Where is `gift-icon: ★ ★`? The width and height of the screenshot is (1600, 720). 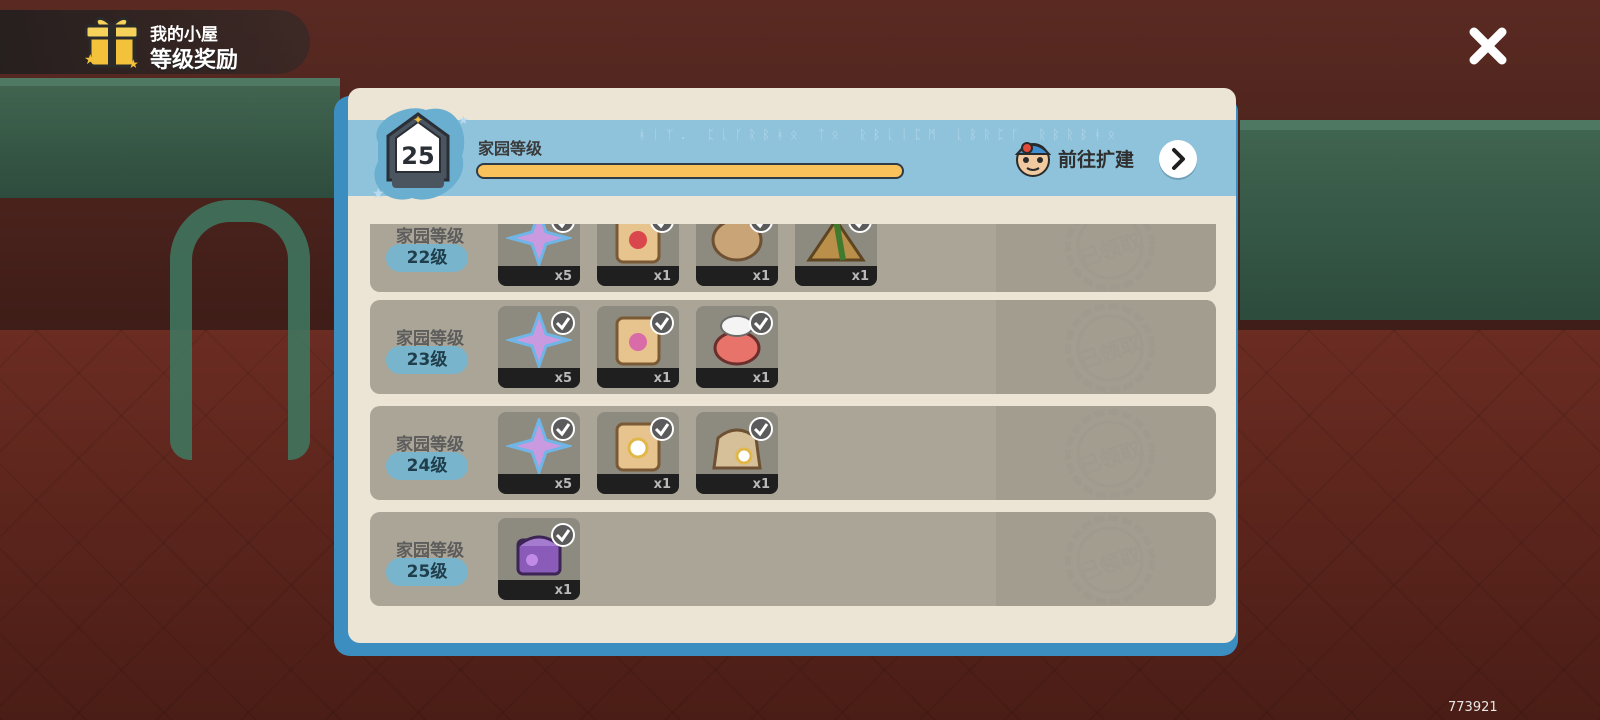
gift-icon: ★ ★ is located at coordinates (112, 43).